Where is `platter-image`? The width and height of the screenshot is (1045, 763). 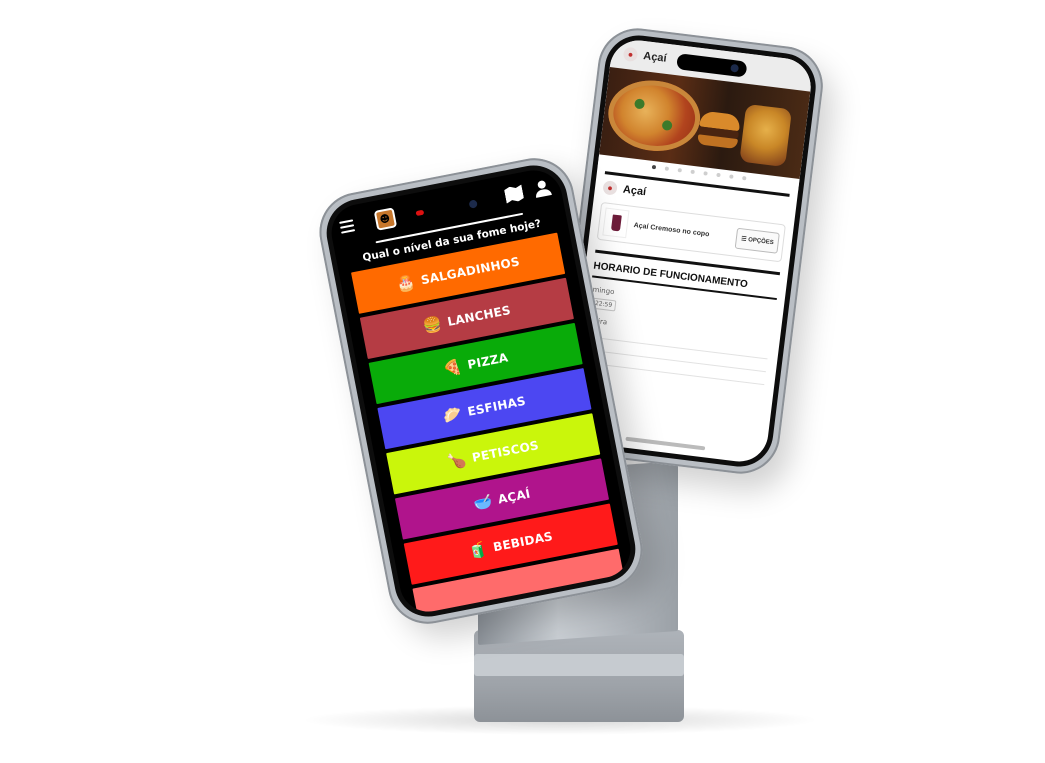 platter-image is located at coordinates (766, 135).